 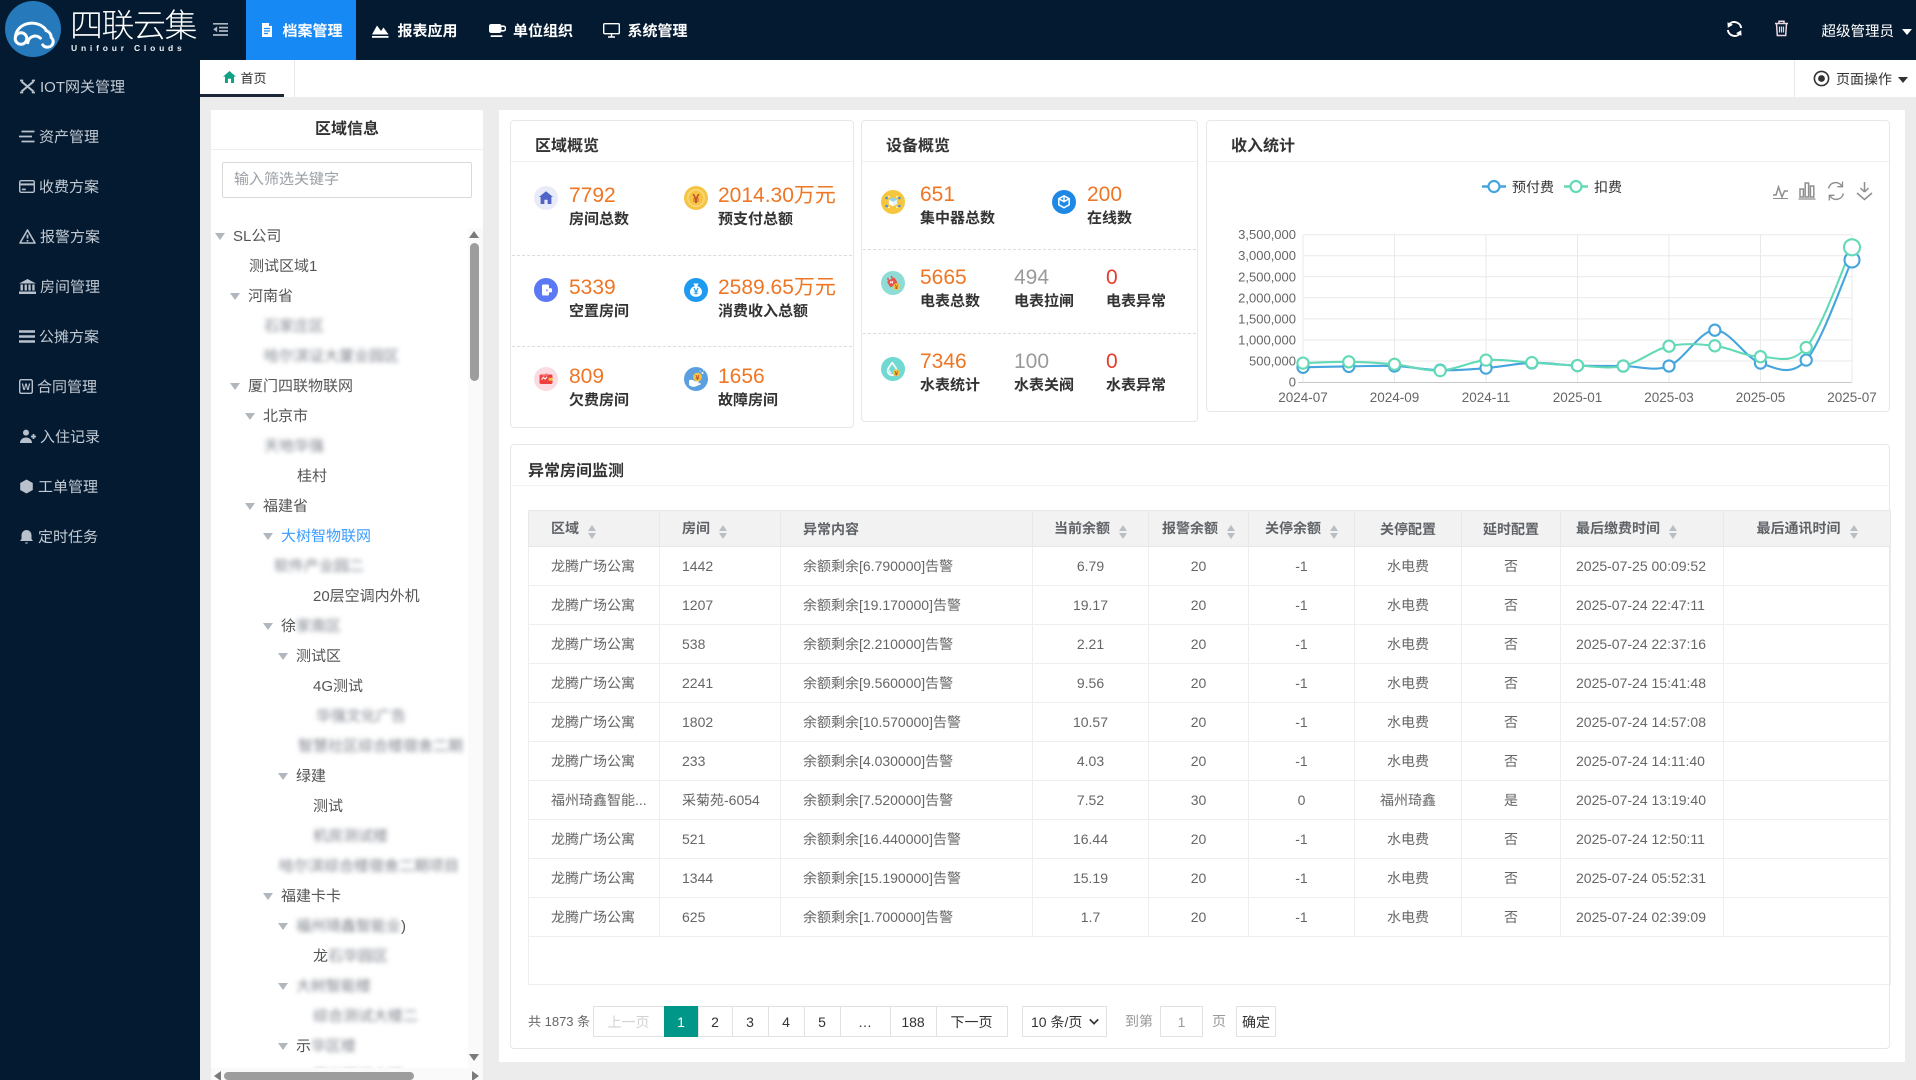 I want to click on svg-text: 扣费, so click(x=1608, y=187).